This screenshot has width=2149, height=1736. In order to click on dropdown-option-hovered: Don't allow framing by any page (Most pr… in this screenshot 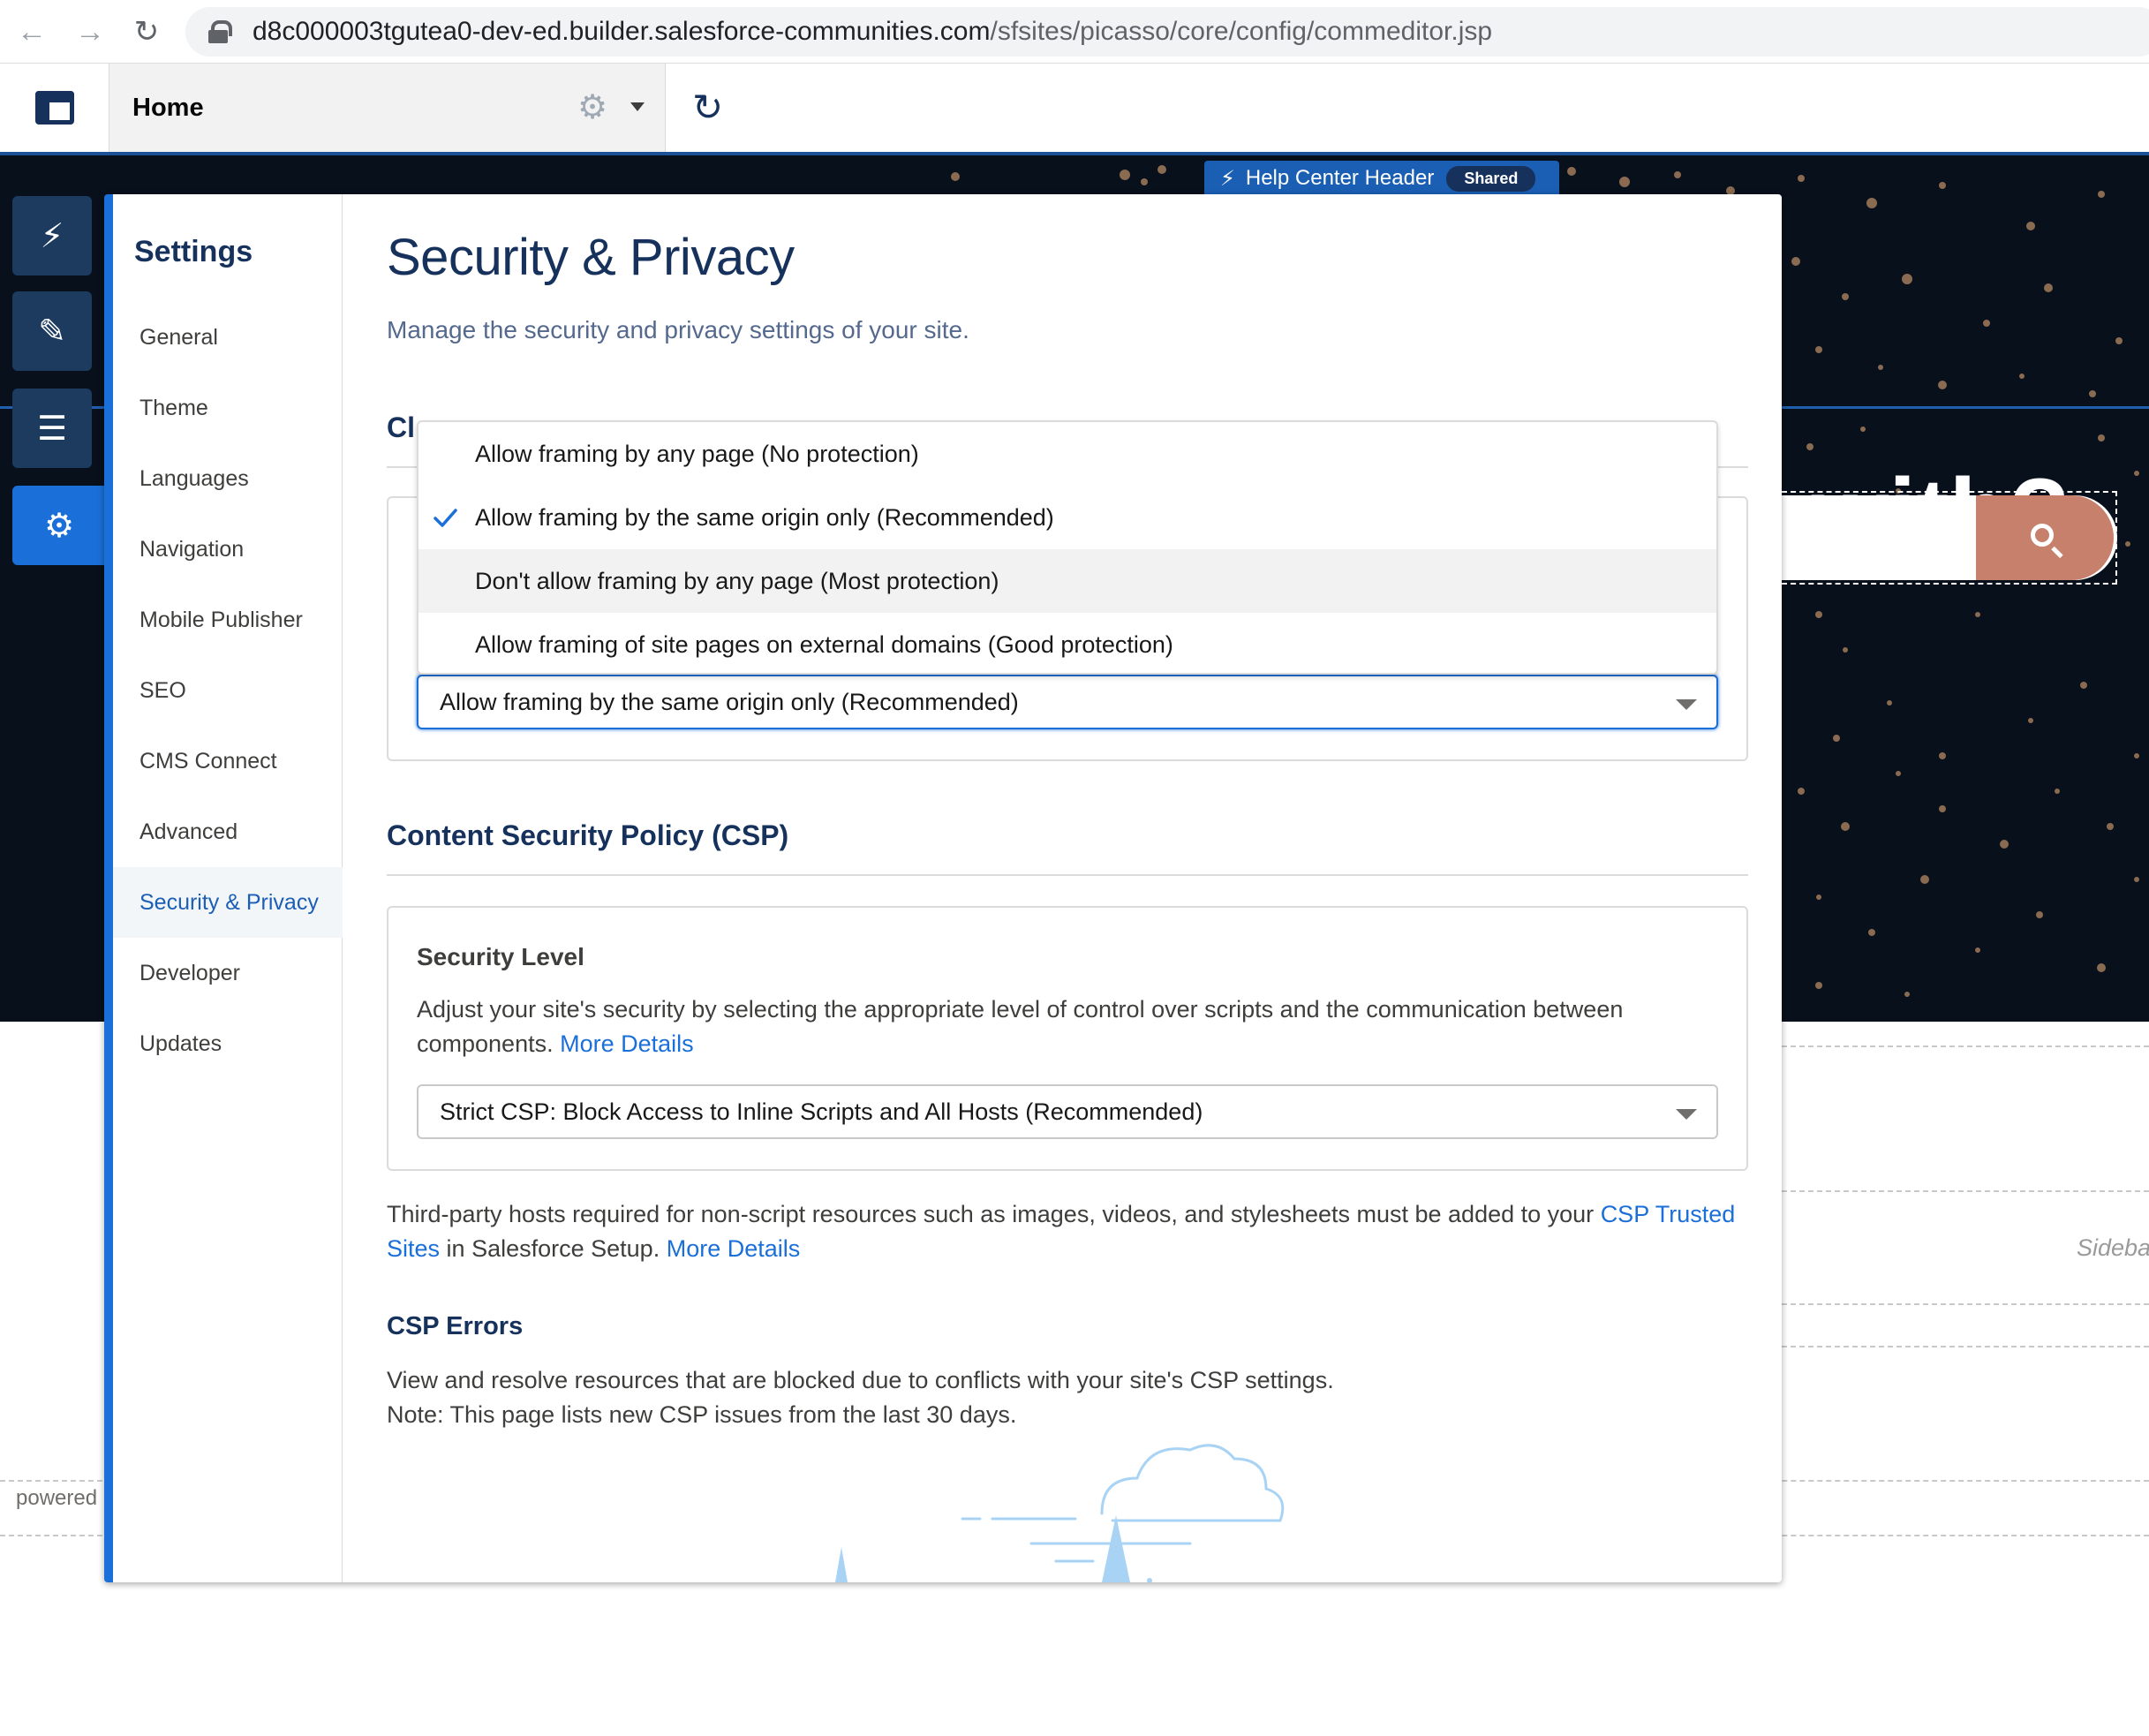, I will do `click(1067, 581)`.